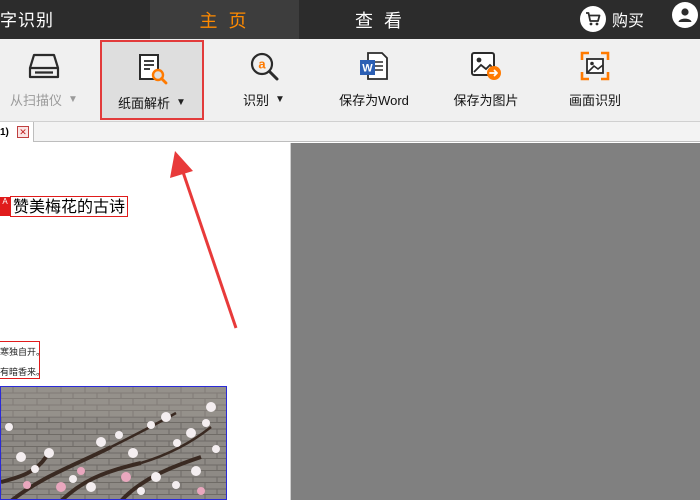 Image resolution: width=700 pixels, height=500 pixels. I want to click on save-as-word-label: 保存为Word, so click(374, 100).